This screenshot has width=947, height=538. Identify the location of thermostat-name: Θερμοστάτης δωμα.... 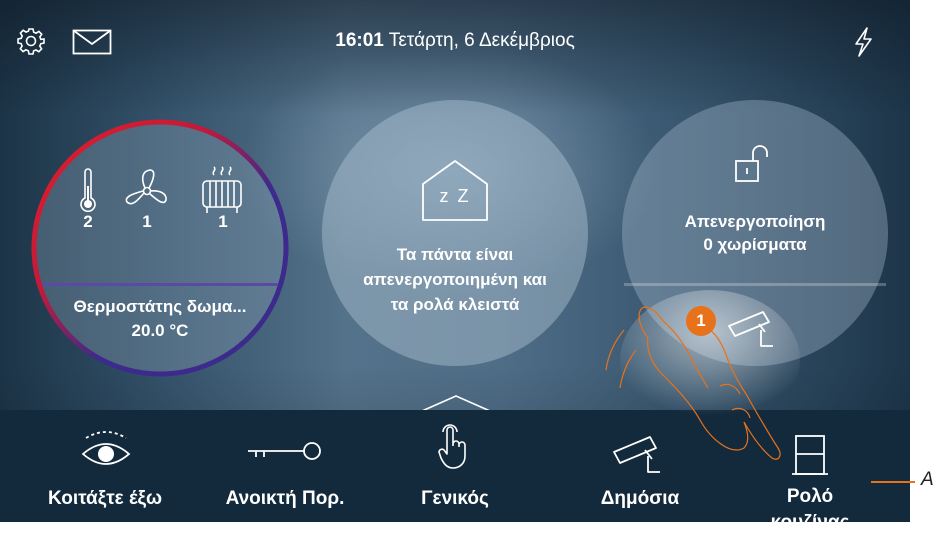
(160, 306).